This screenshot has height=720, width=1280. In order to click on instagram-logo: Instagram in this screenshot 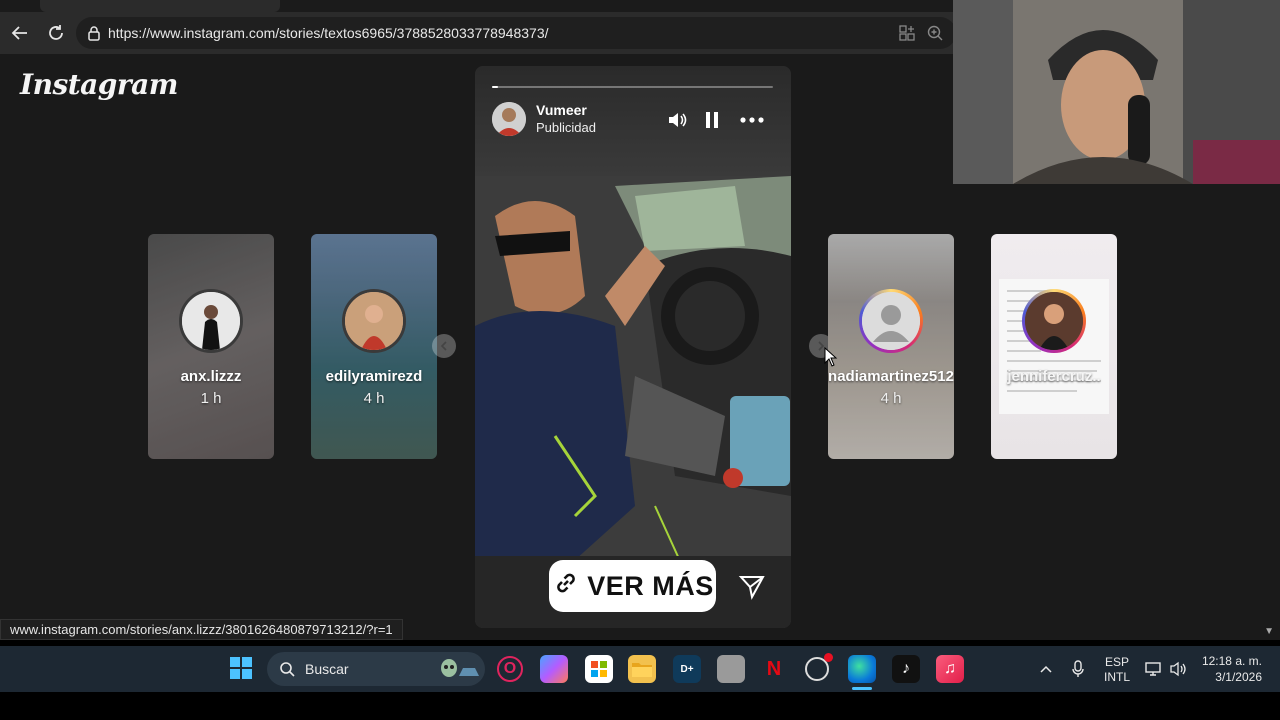, I will do `click(99, 84)`.